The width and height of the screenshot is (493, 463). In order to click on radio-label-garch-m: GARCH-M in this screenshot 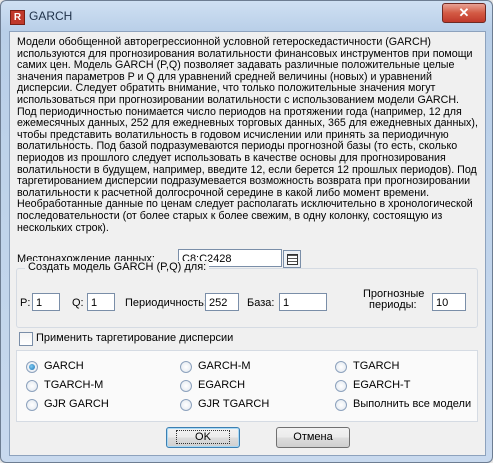, I will do `click(224, 366)`.